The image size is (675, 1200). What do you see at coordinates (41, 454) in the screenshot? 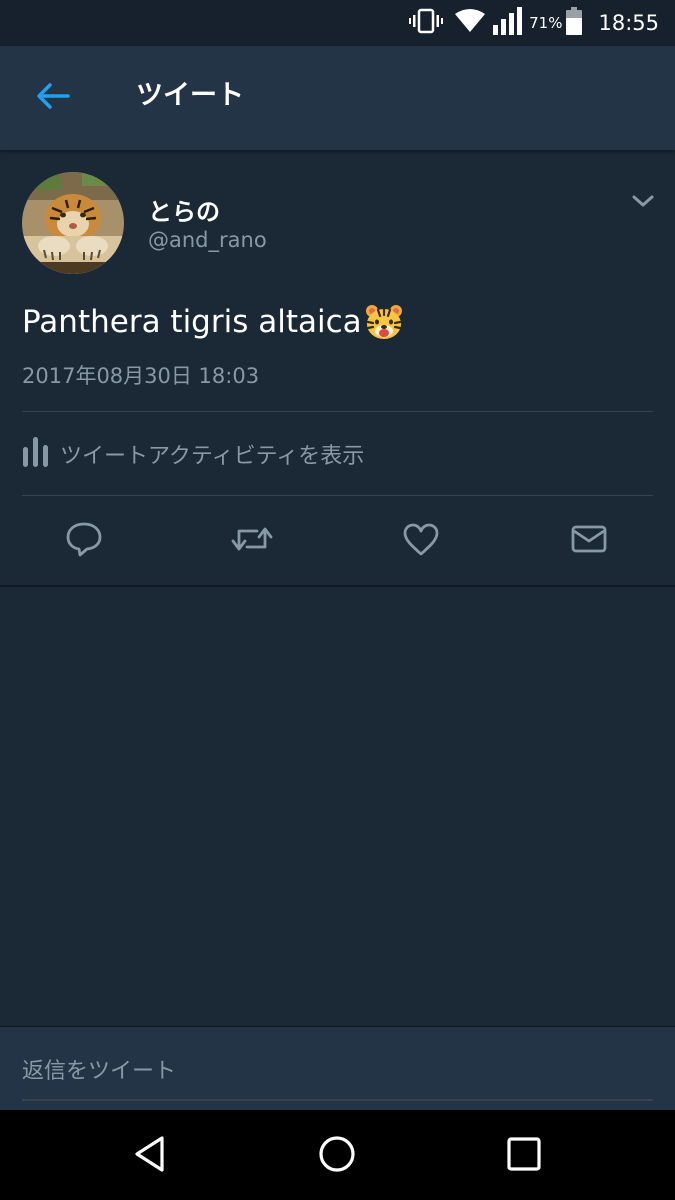
I see `bar-chart-icon` at bounding box center [41, 454].